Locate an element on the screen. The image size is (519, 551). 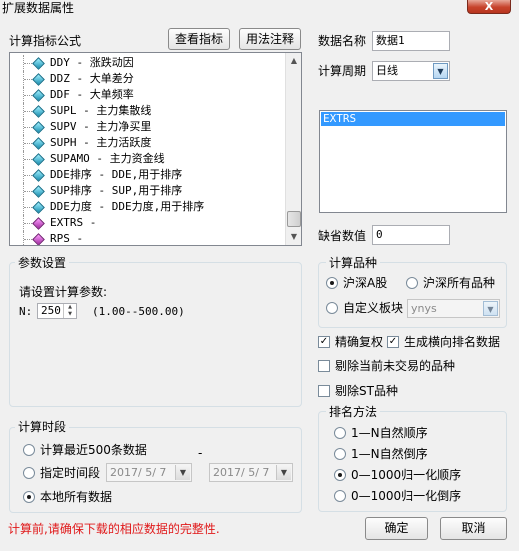
tree-item: EXTRS - is located at coordinates (148, 223).